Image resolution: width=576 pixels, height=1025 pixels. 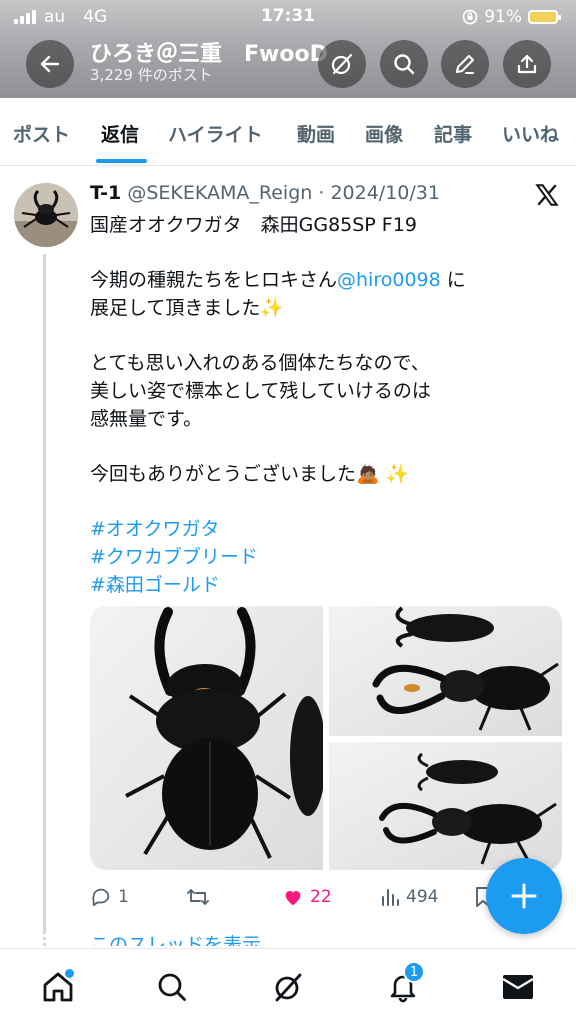 I want to click on author-name: T-1, so click(x=105, y=193).